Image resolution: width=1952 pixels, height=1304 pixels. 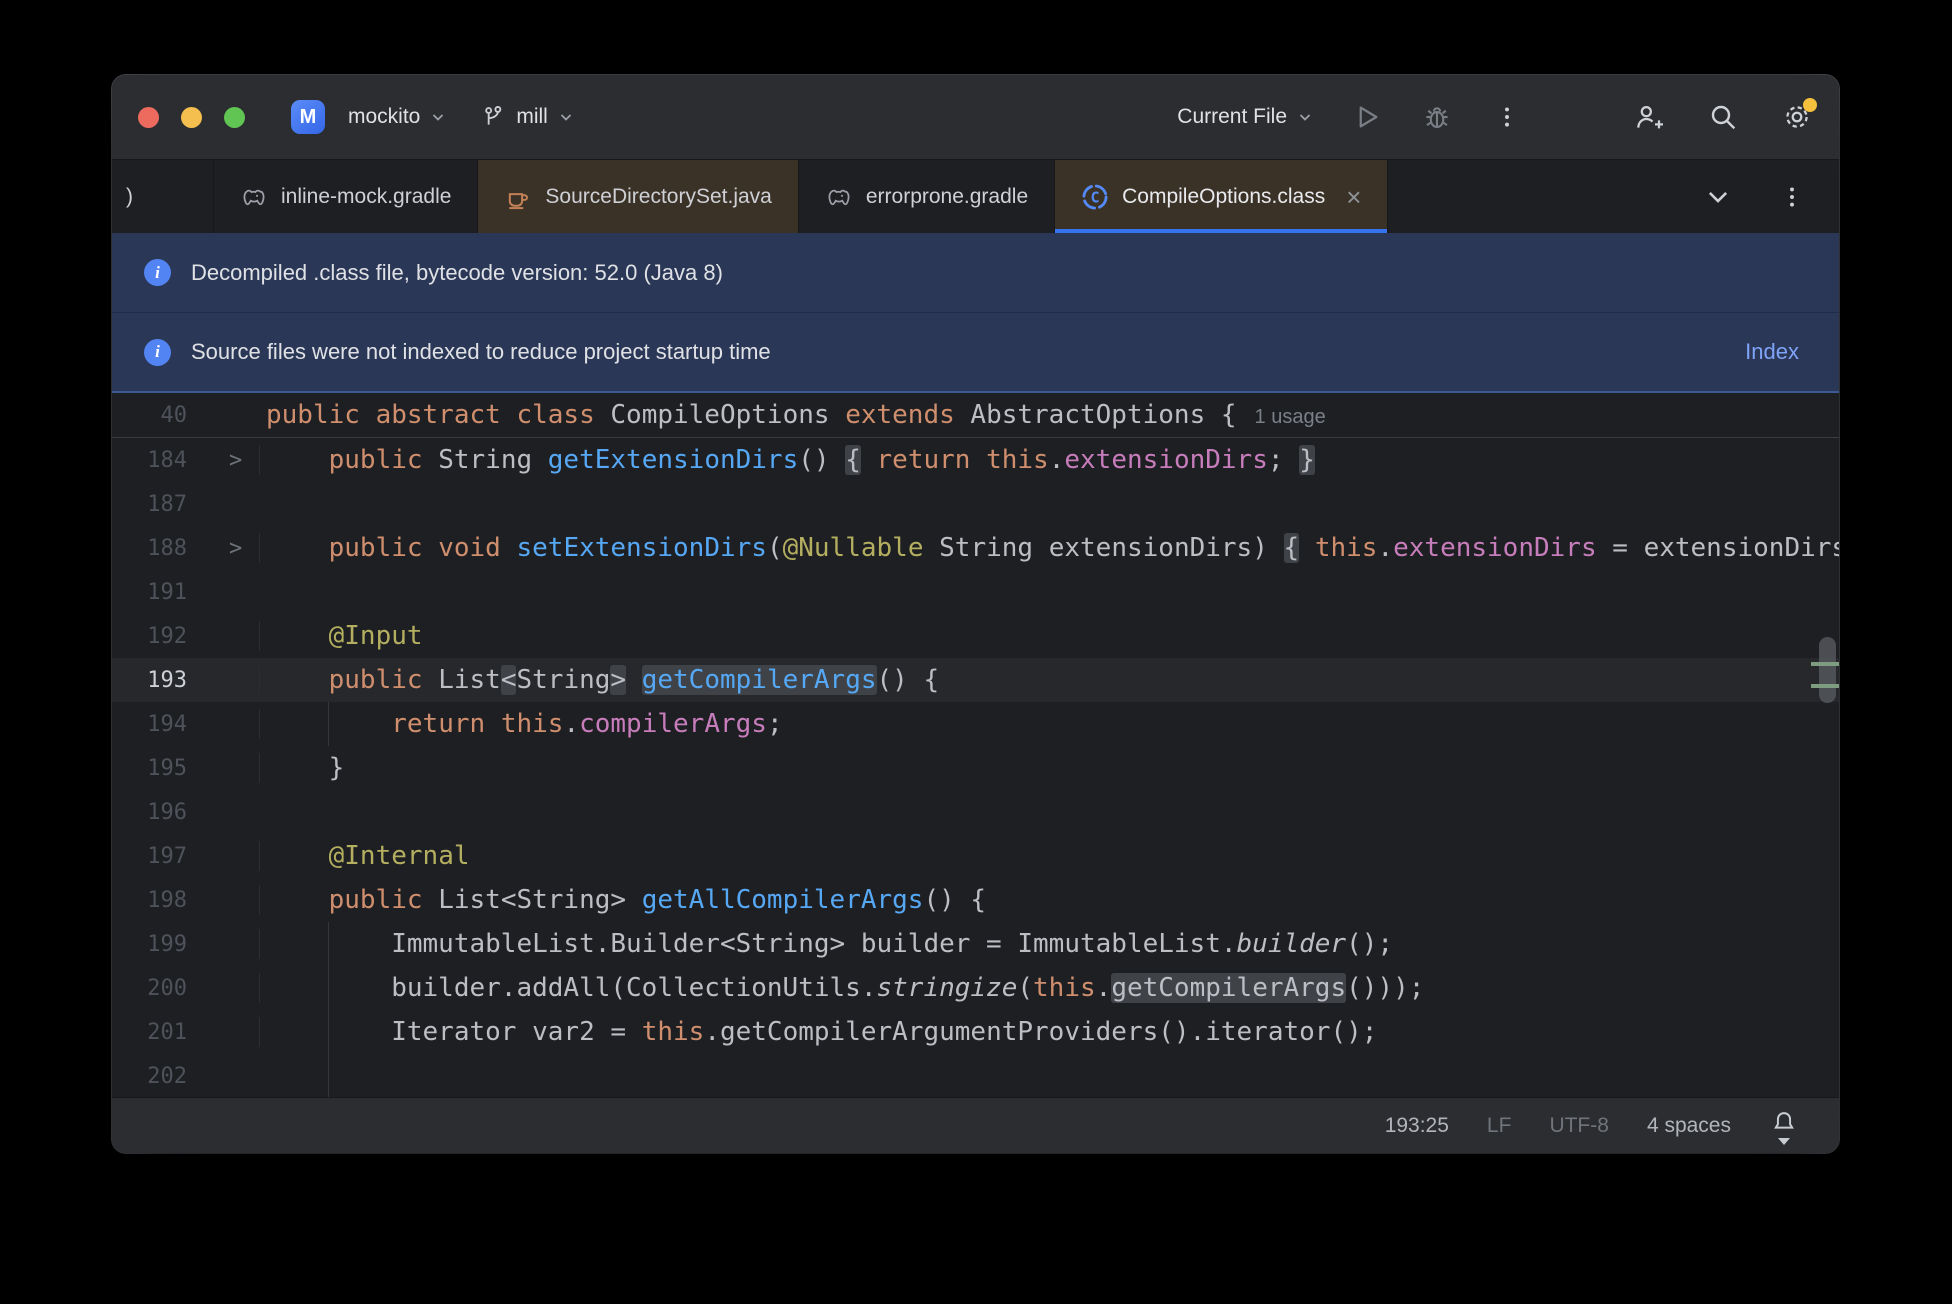 What do you see at coordinates (1291, 944) in the screenshot?
I see `code-token: builder` at bounding box center [1291, 944].